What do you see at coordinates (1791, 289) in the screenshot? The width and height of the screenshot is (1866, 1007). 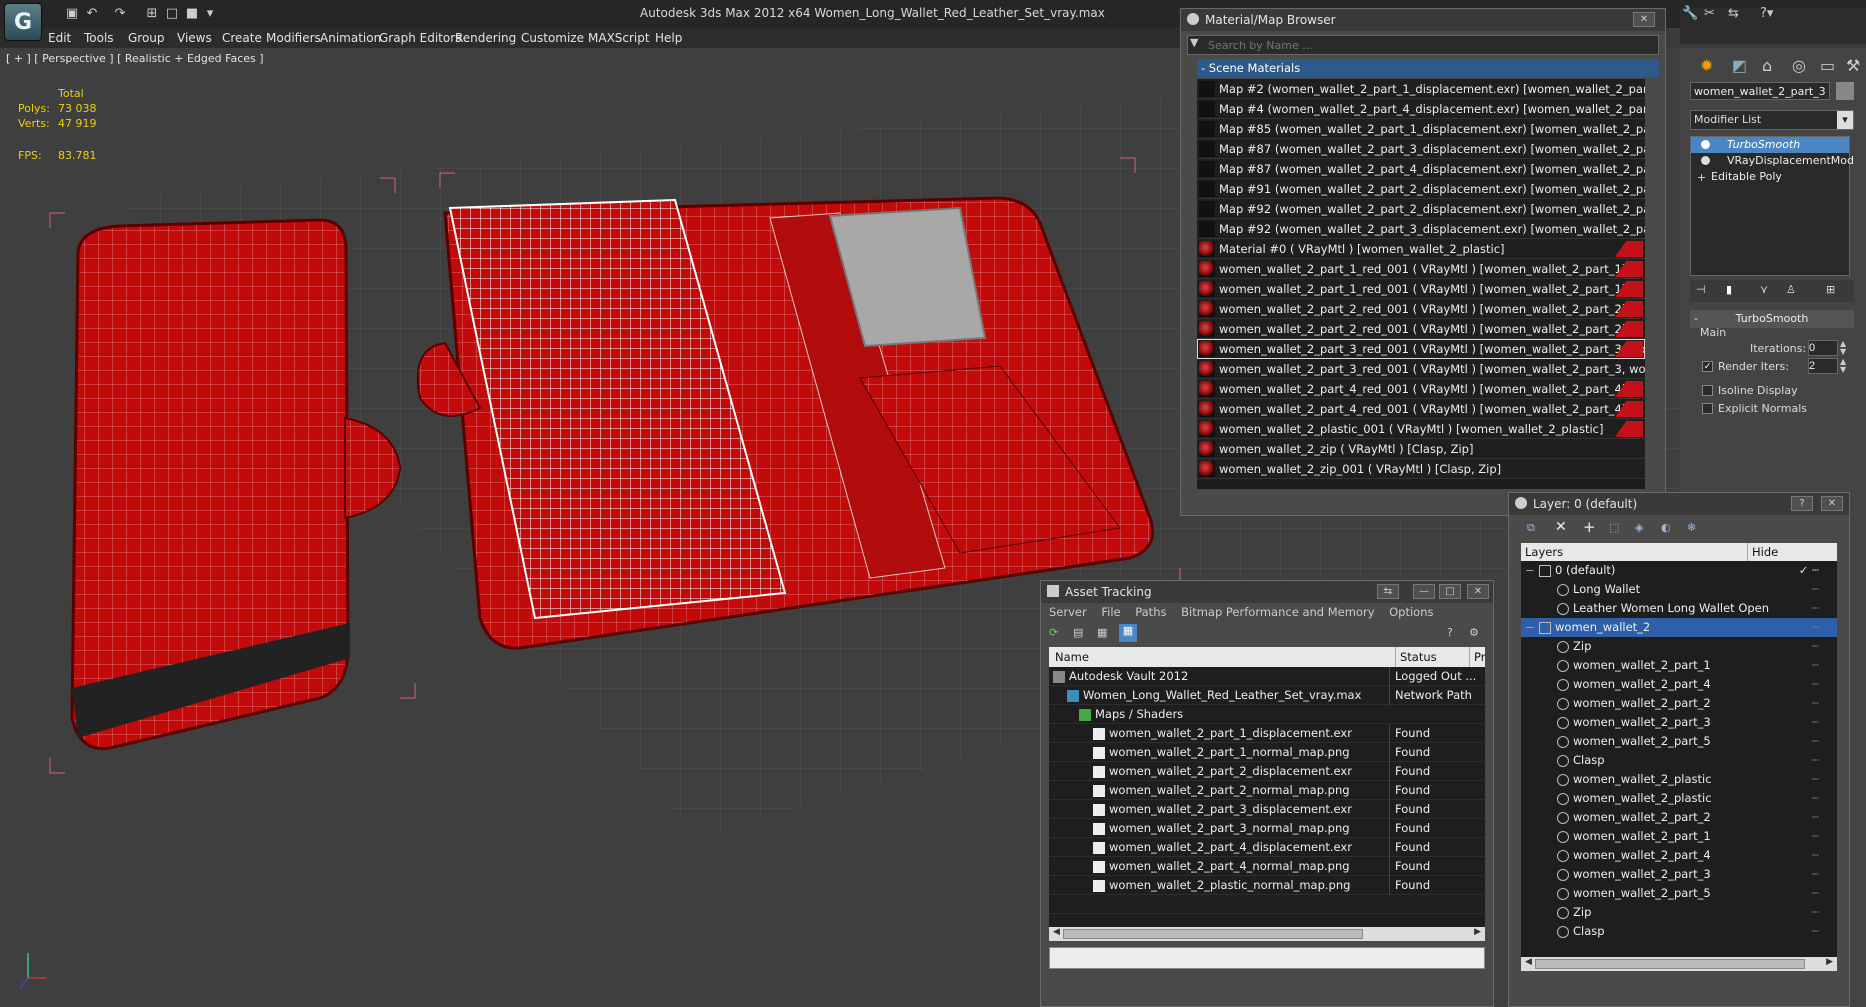 I see `remove-modifier-icon: ♙` at bounding box center [1791, 289].